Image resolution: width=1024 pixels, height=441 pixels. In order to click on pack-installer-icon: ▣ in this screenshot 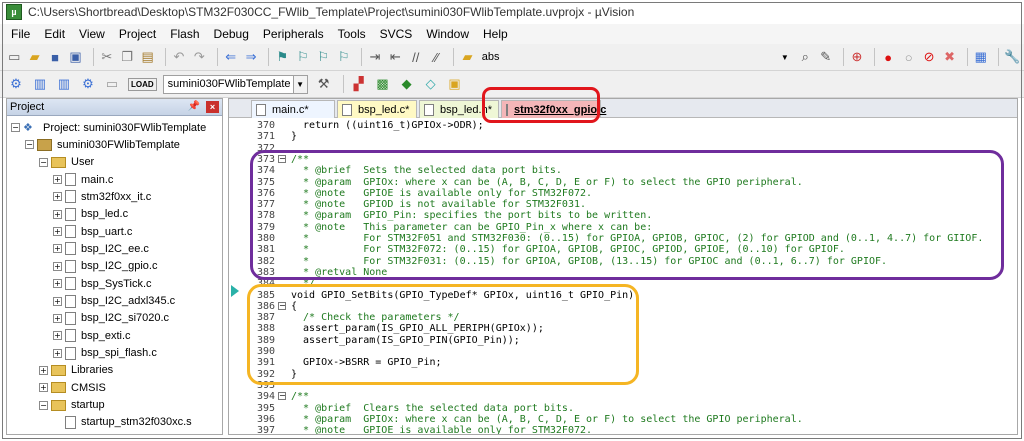, I will do `click(455, 84)`.